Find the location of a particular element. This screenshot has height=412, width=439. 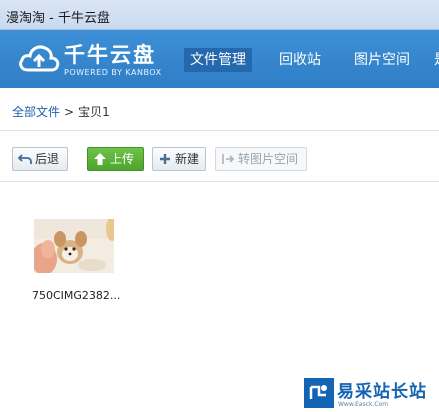

watermark-logo-icon is located at coordinates (319, 393).